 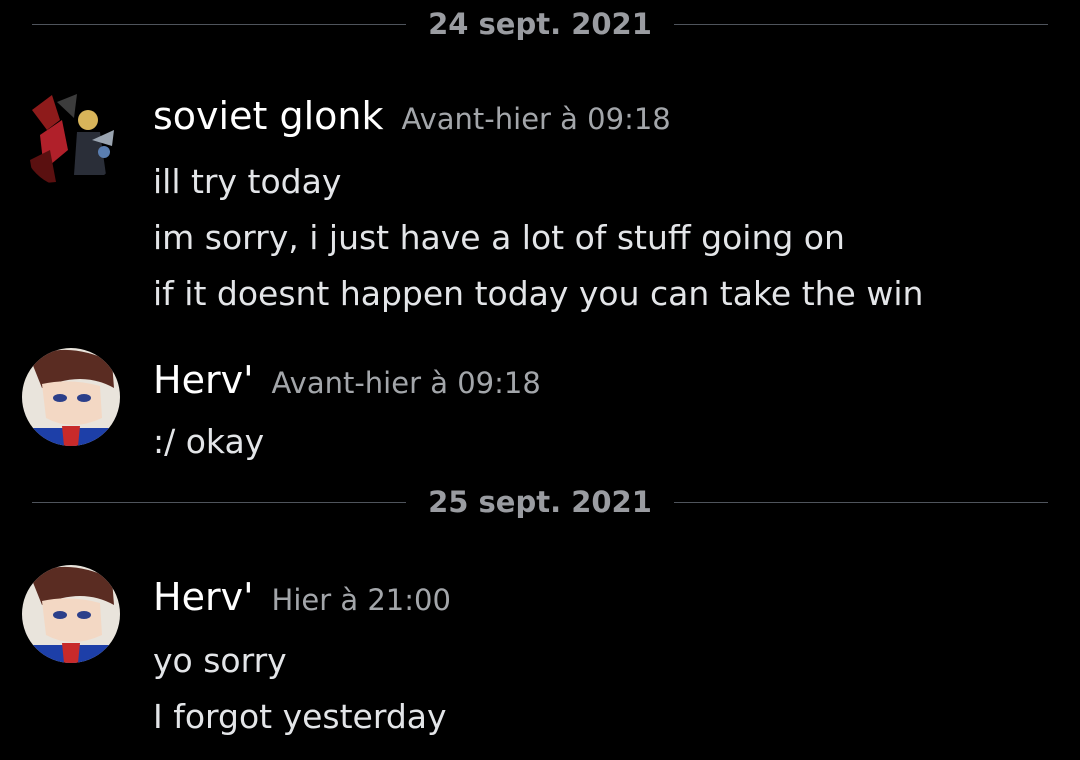 I want to click on message-text: :/ okay, so click(x=209, y=441).